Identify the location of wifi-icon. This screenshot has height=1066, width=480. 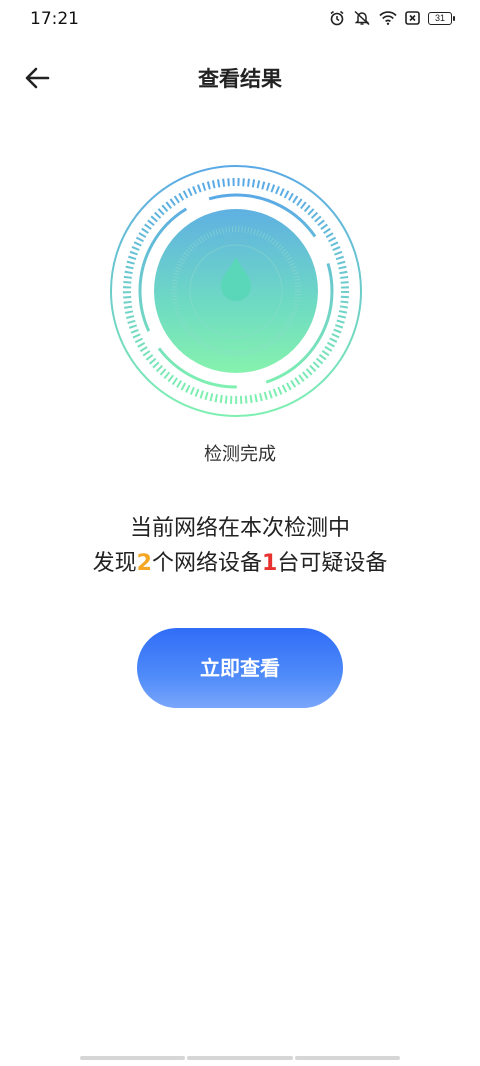
(388, 18).